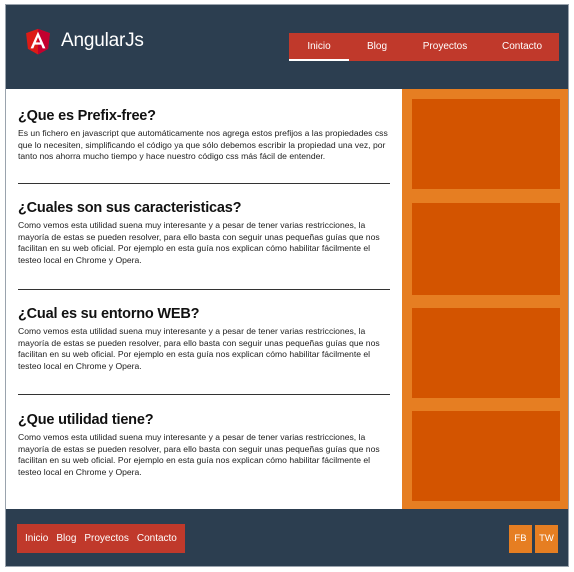  I want to click on nav-item-proyectos: Proyectos, so click(445, 47).